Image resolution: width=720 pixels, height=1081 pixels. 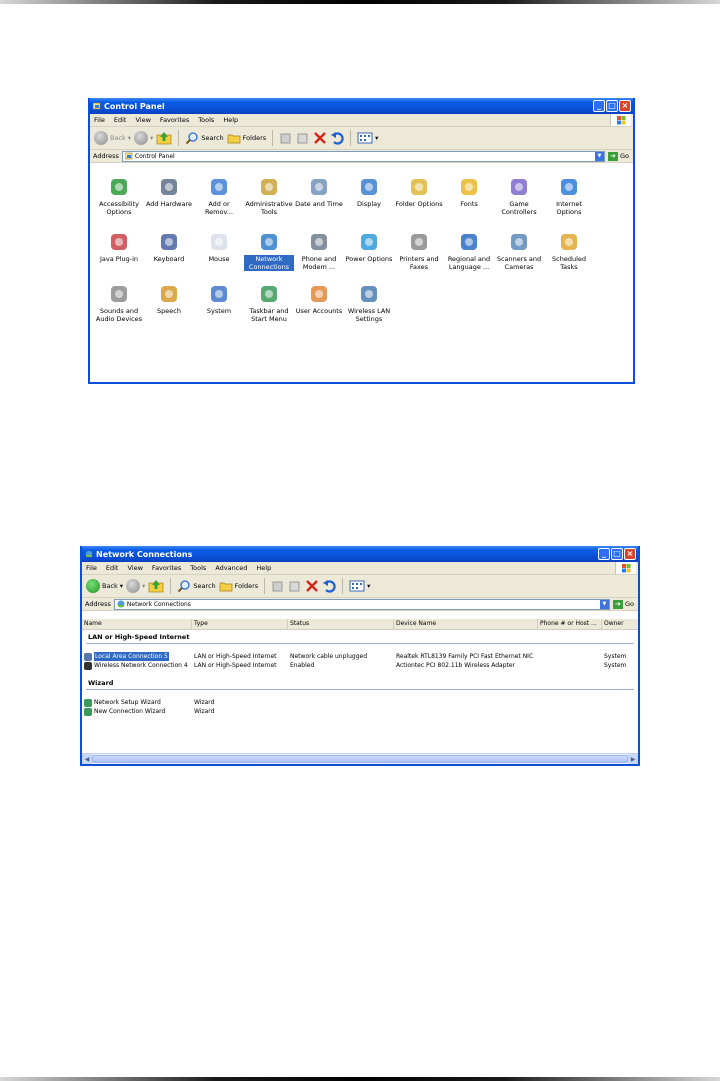 I want to click on horizontal-scrollbar: ◀ ▶, so click(x=360, y=758).